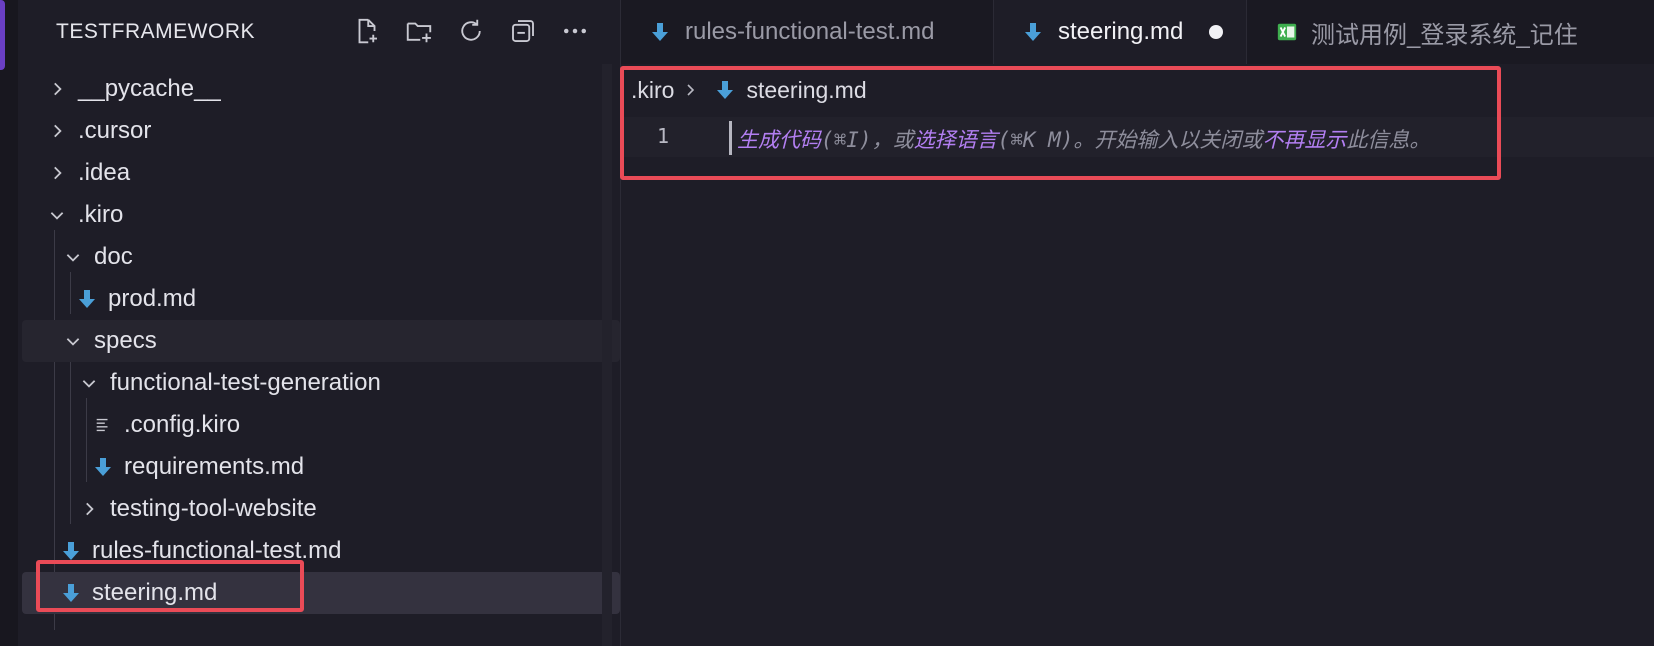 The height and width of the screenshot is (646, 1654). I want to click on tab-rules-functional-test: rules-functional-test.md, so click(807, 32).